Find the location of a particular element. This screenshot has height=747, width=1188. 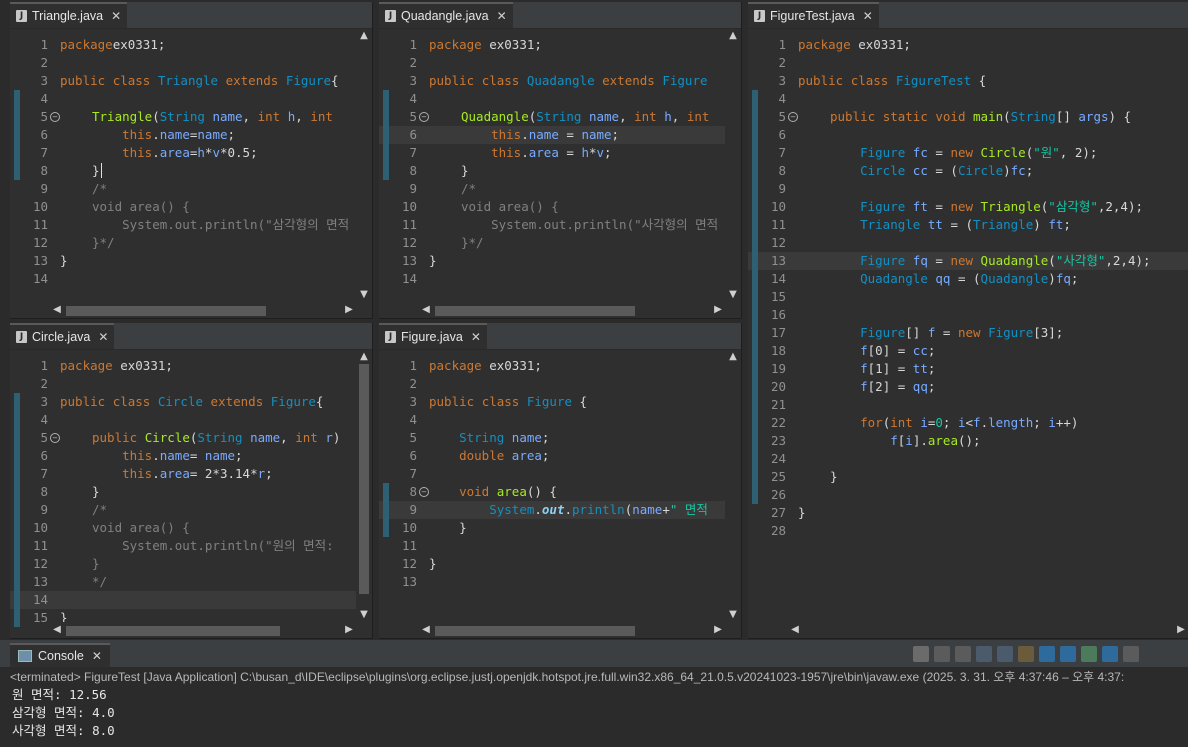

code-line: 28 is located at coordinates (968, 531).